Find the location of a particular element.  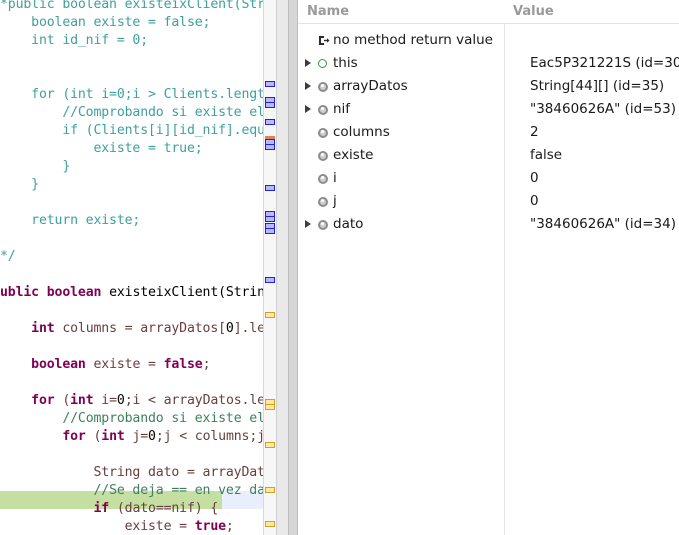

variable-value: String[44][] (id=35) is located at coordinates (597, 86).